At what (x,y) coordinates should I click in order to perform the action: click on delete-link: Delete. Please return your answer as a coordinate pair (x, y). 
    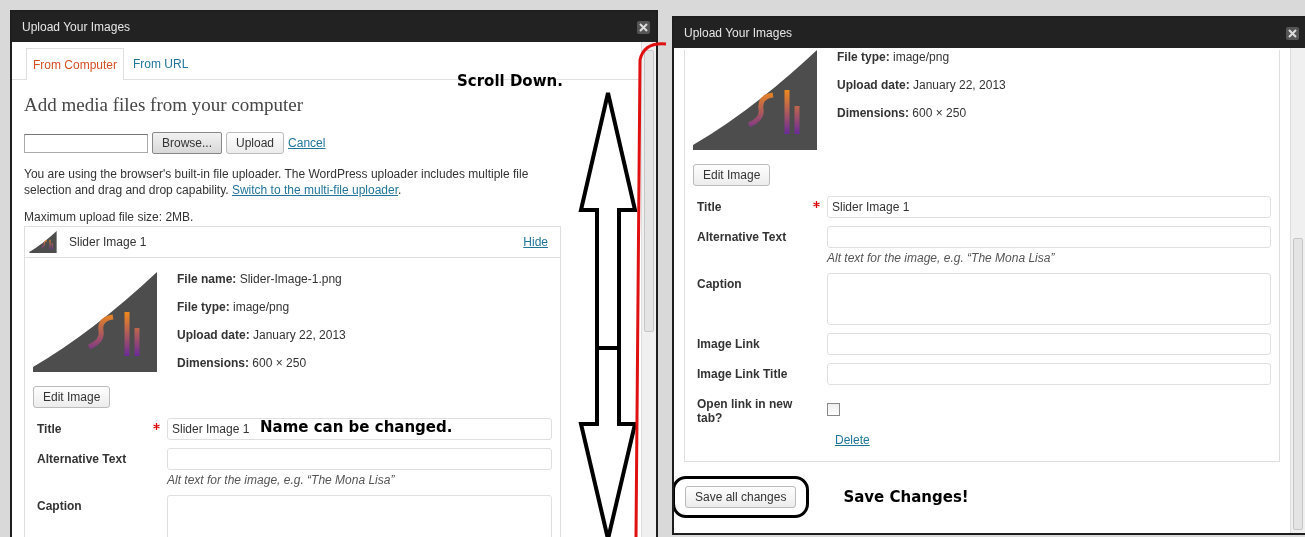
    Looking at the image, I should click on (852, 440).